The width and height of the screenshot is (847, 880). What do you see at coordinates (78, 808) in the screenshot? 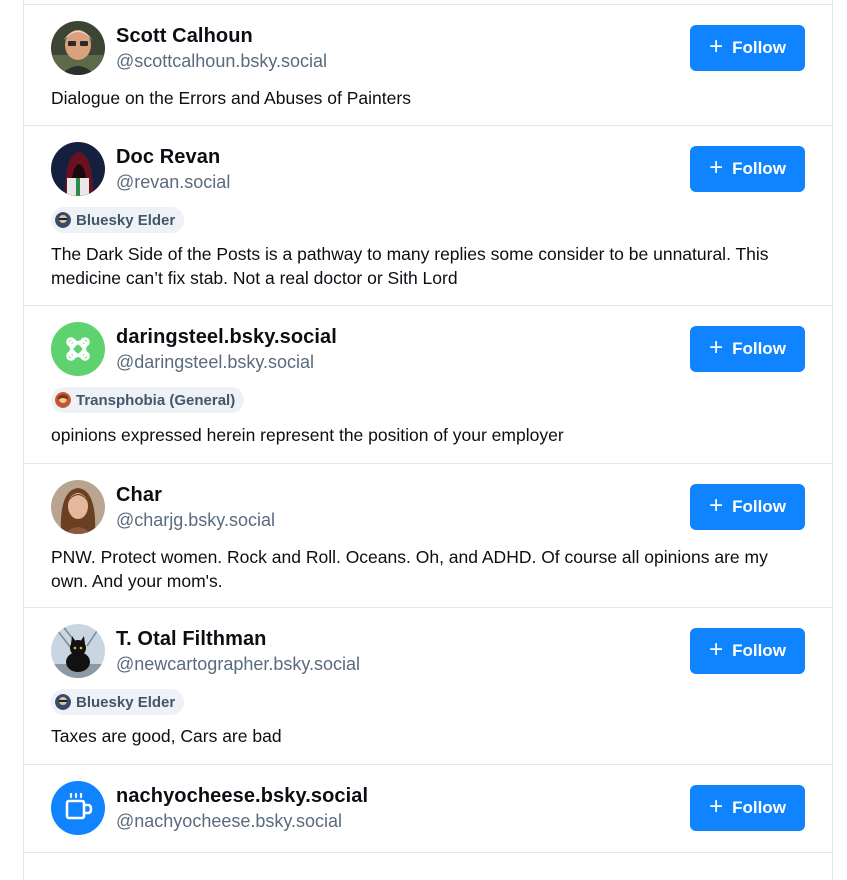
I see `coffee-cup-avatar` at bounding box center [78, 808].